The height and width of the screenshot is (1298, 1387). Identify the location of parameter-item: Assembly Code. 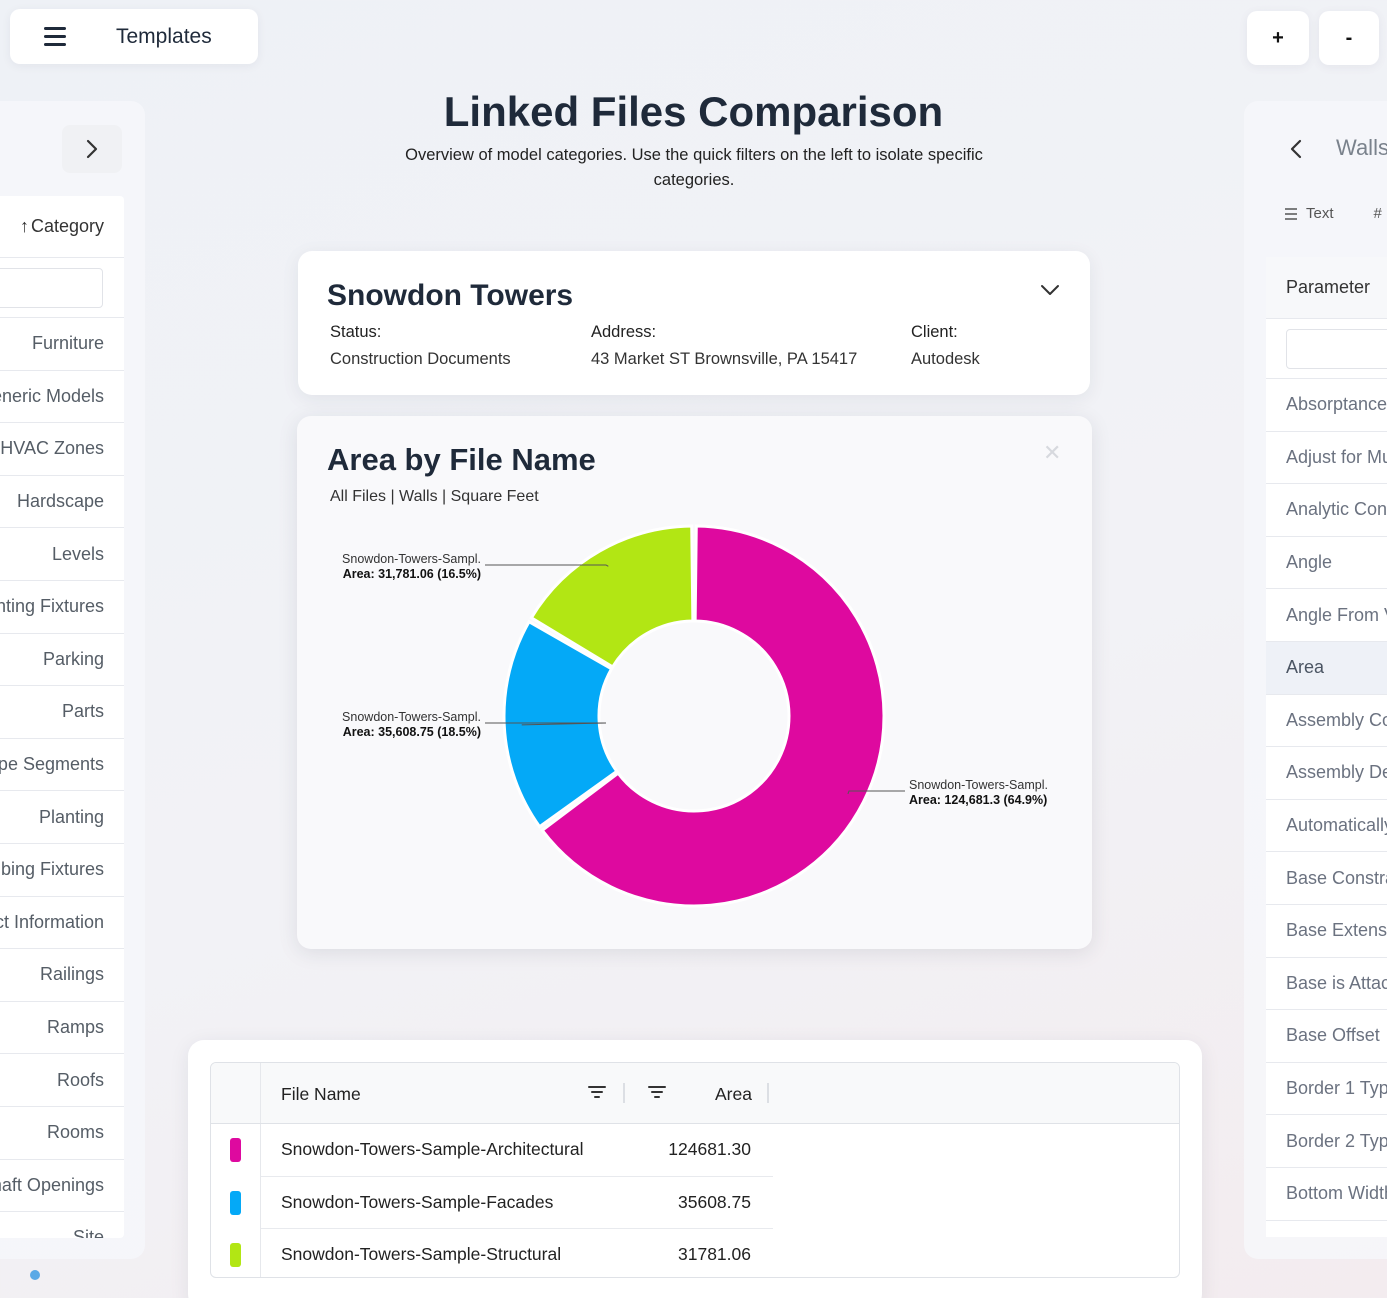
(1326, 721).